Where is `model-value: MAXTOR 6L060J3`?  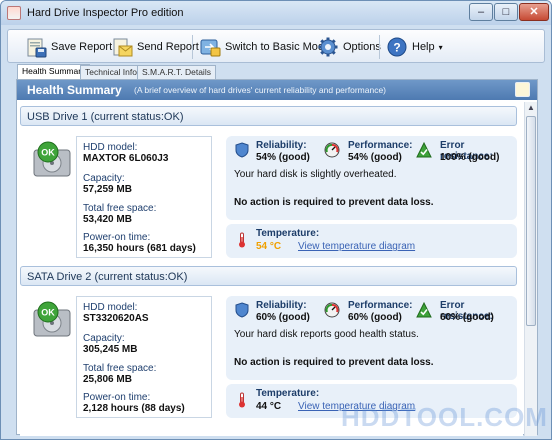
model-value: MAXTOR 6L060J3 is located at coordinates (126, 158).